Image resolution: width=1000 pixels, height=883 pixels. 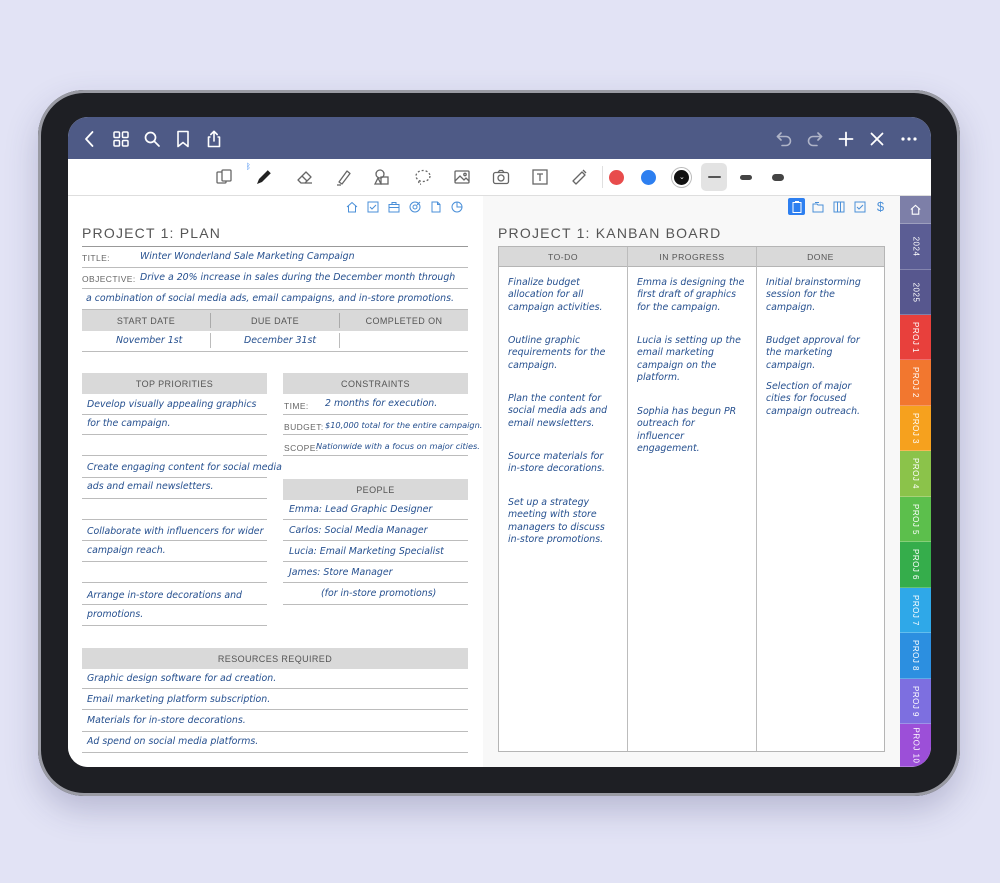 What do you see at coordinates (838, 206) in the screenshot?
I see `kanban-icon` at bounding box center [838, 206].